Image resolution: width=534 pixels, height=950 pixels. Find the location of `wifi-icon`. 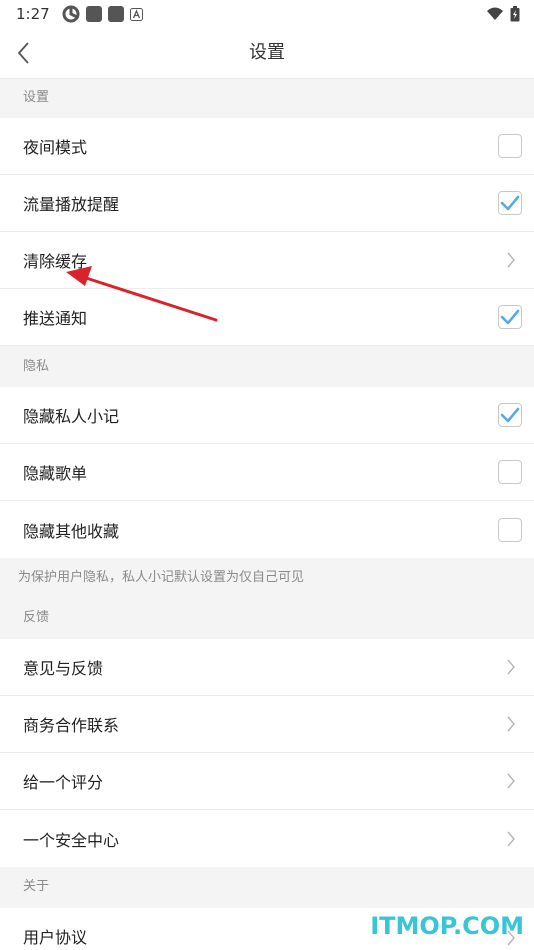

wifi-icon is located at coordinates (495, 13).